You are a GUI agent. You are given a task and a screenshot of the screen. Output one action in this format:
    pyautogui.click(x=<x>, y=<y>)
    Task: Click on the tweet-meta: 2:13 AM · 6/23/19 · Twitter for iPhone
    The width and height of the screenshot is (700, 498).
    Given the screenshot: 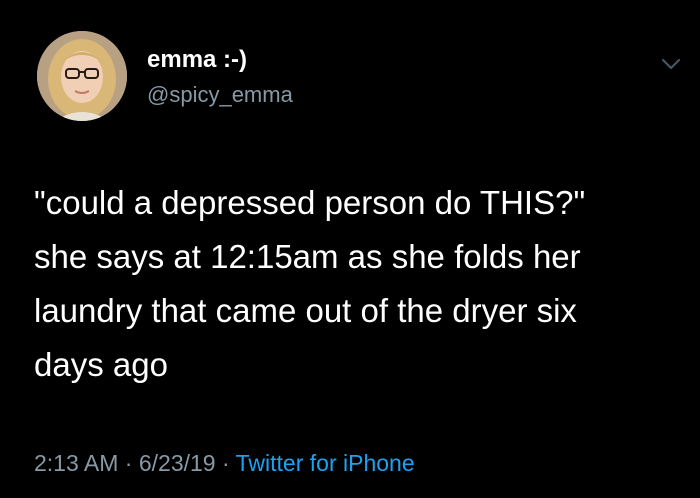 What is the action you would take?
    pyautogui.click(x=224, y=463)
    